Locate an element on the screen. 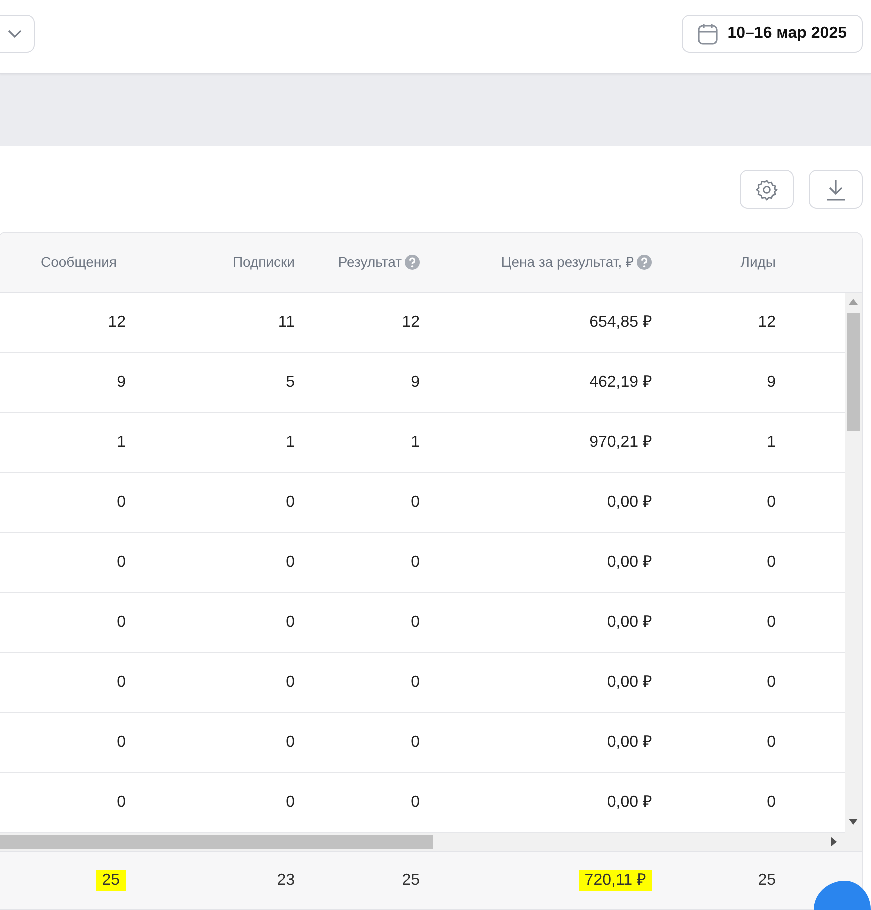  settings-button is located at coordinates (767, 189).